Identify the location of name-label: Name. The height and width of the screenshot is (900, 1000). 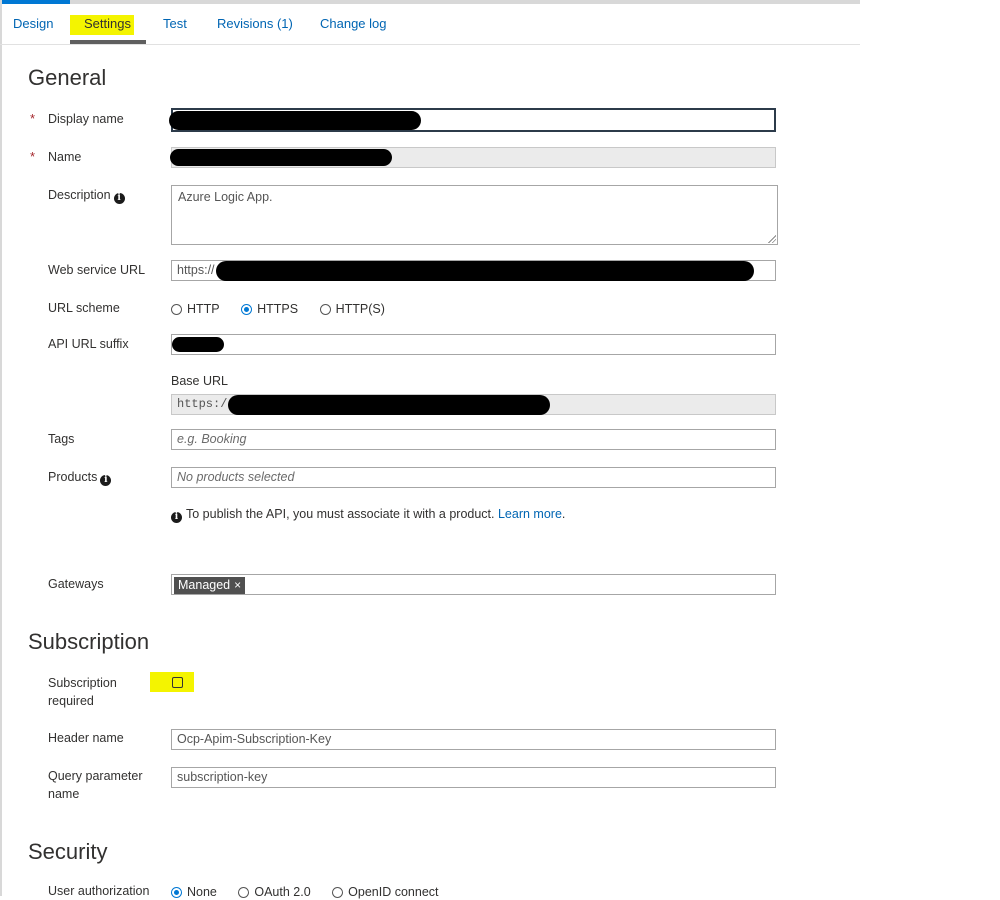
(65, 157).